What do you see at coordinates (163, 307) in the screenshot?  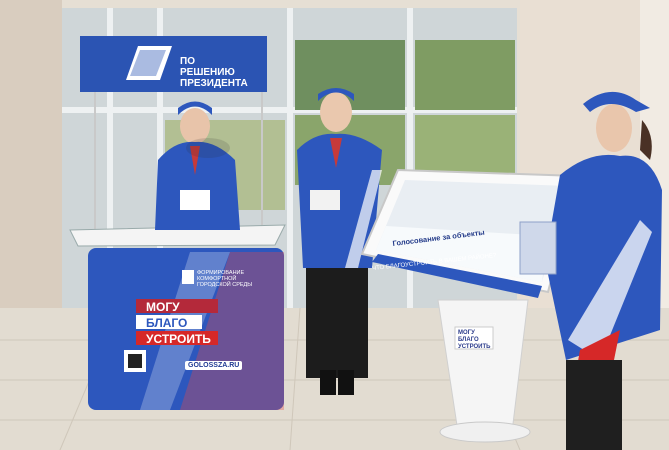 I see `podium-logo-line1: МОГУ` at bounding box center [163, 307].